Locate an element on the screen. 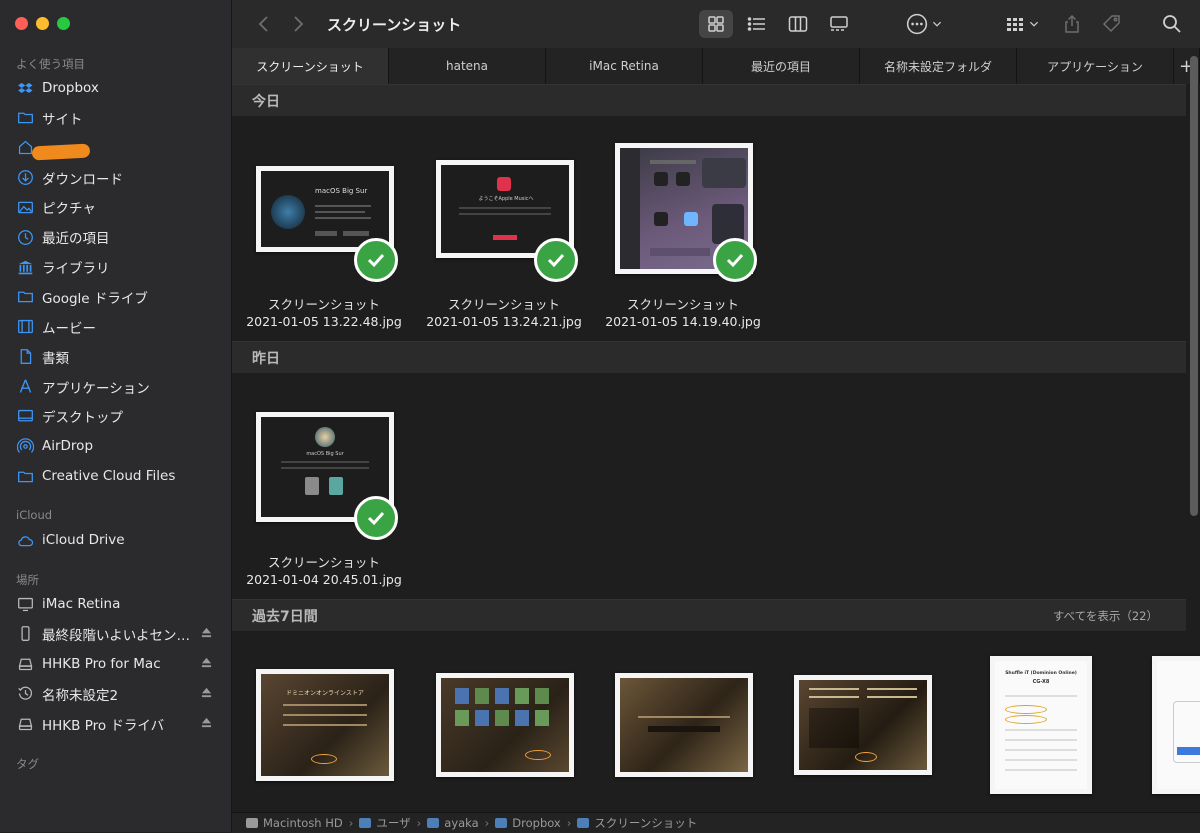 This screenshot has width=1200, height=833. chevron-right-icon is located at coordinates (299, 24).